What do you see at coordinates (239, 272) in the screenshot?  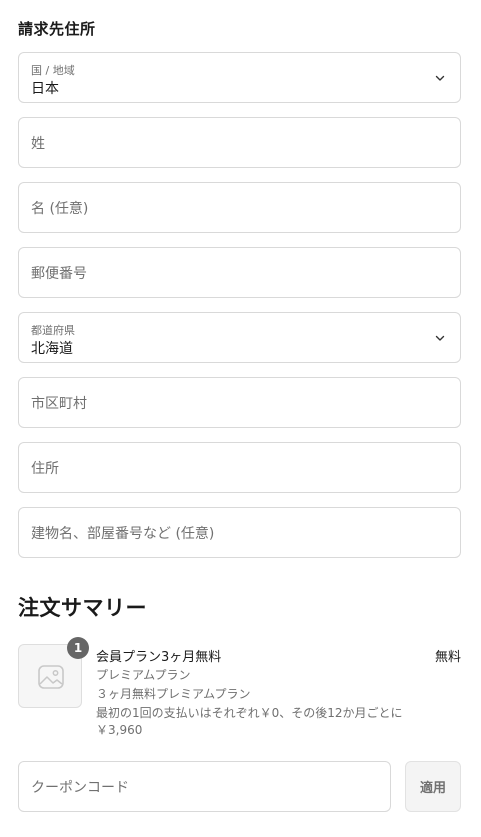 I see `postal-code-field: 郵便番号` at bounding box center [239, 272].